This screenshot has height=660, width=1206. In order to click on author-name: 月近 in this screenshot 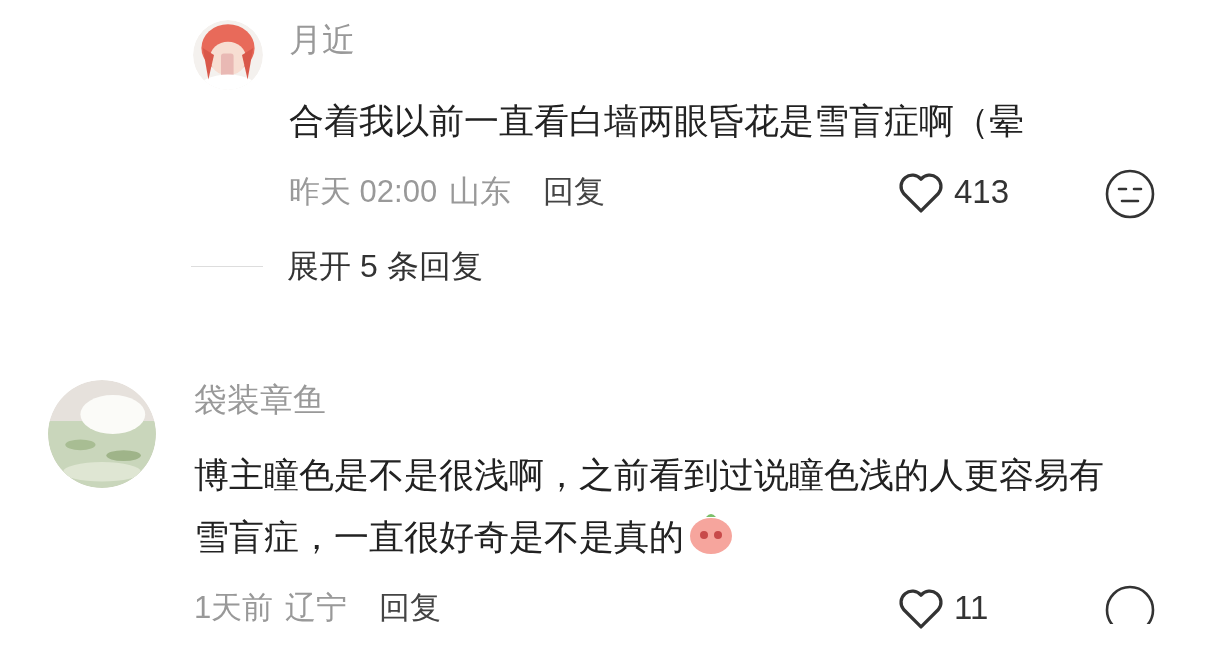, I will do `click(322, 40)`.